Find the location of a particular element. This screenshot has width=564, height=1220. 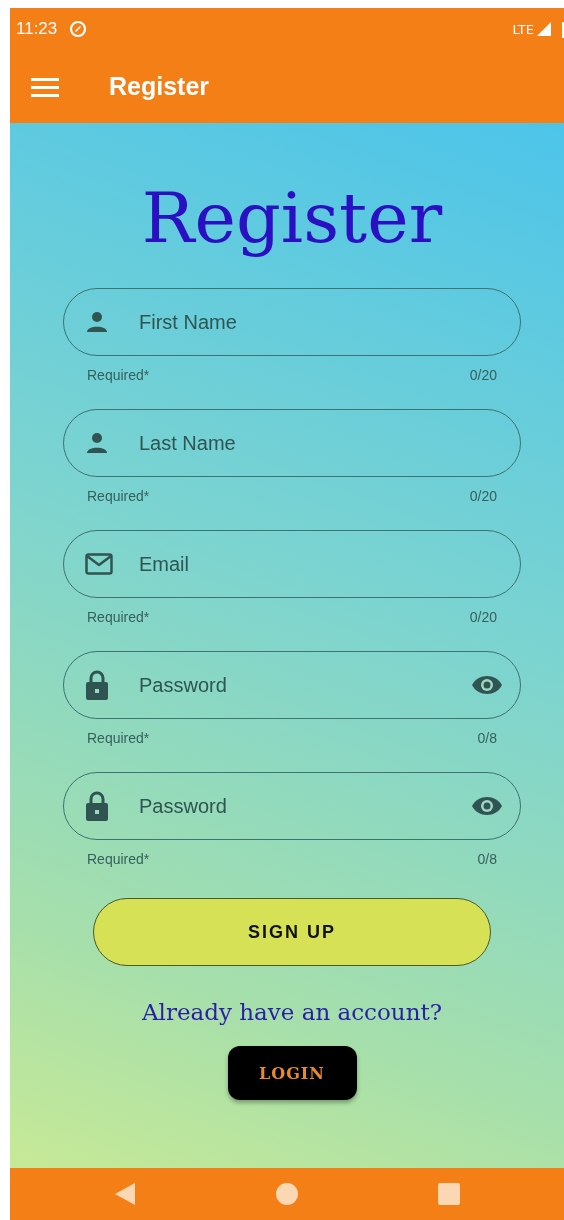

signal-icon is located at coordinates (544, 29).